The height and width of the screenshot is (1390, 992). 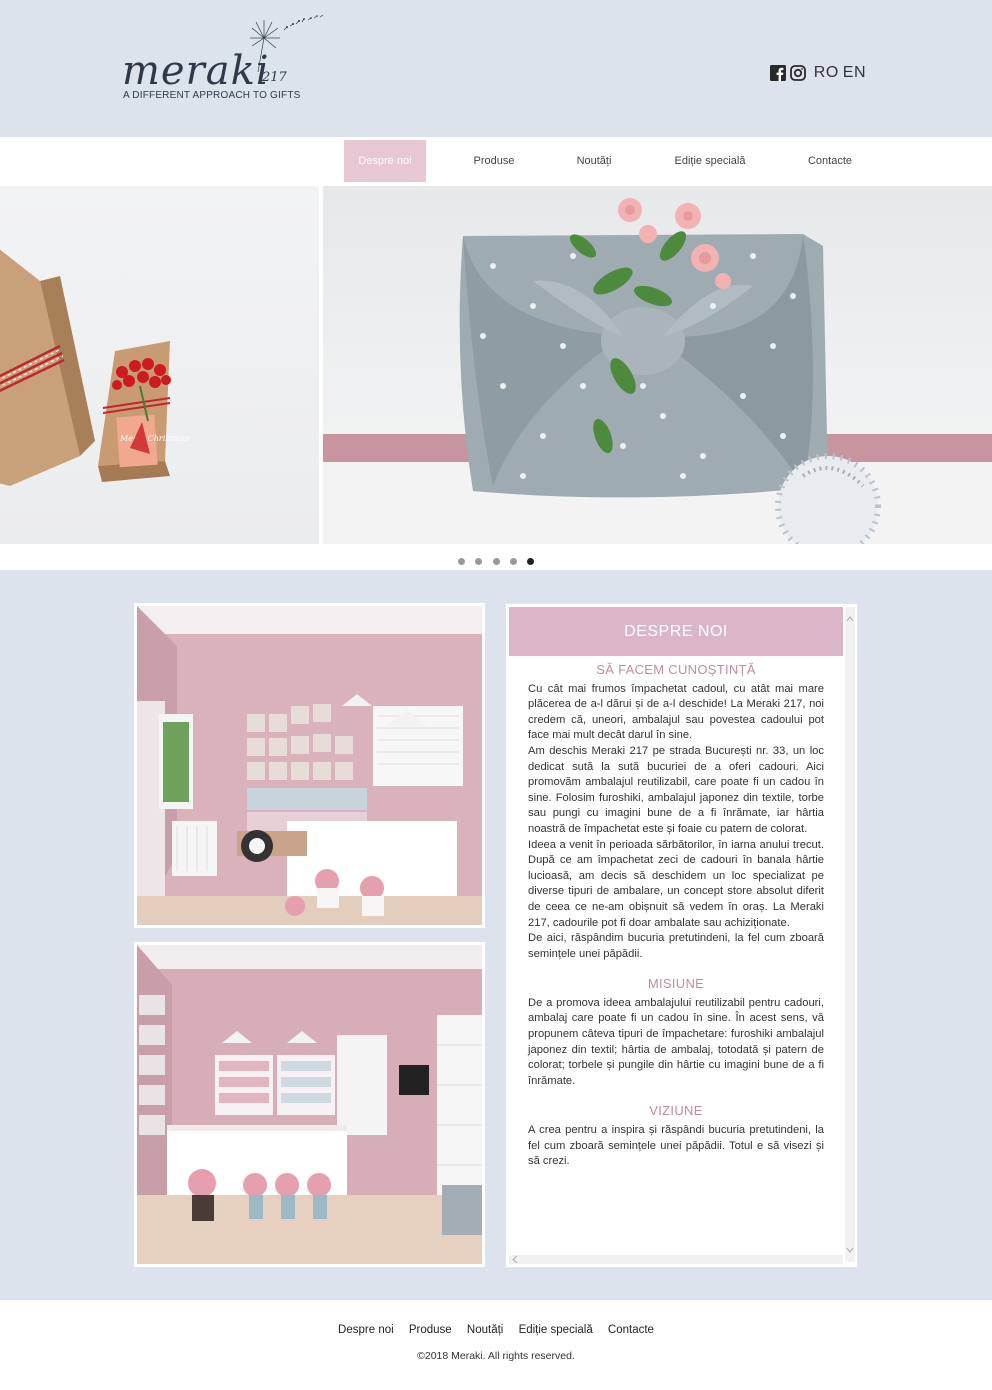 I want to click on instagram-icon, so click(x=797, y=73).